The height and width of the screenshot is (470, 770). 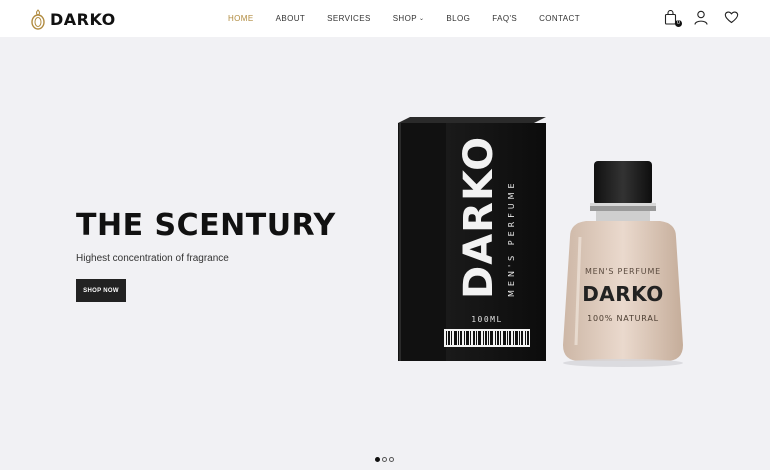 What do you see at coordinates (623, 271) in the screenshot?
I see `bottle-tagline-text: MEN'S PERFUME` at bounding box center [623, 271].